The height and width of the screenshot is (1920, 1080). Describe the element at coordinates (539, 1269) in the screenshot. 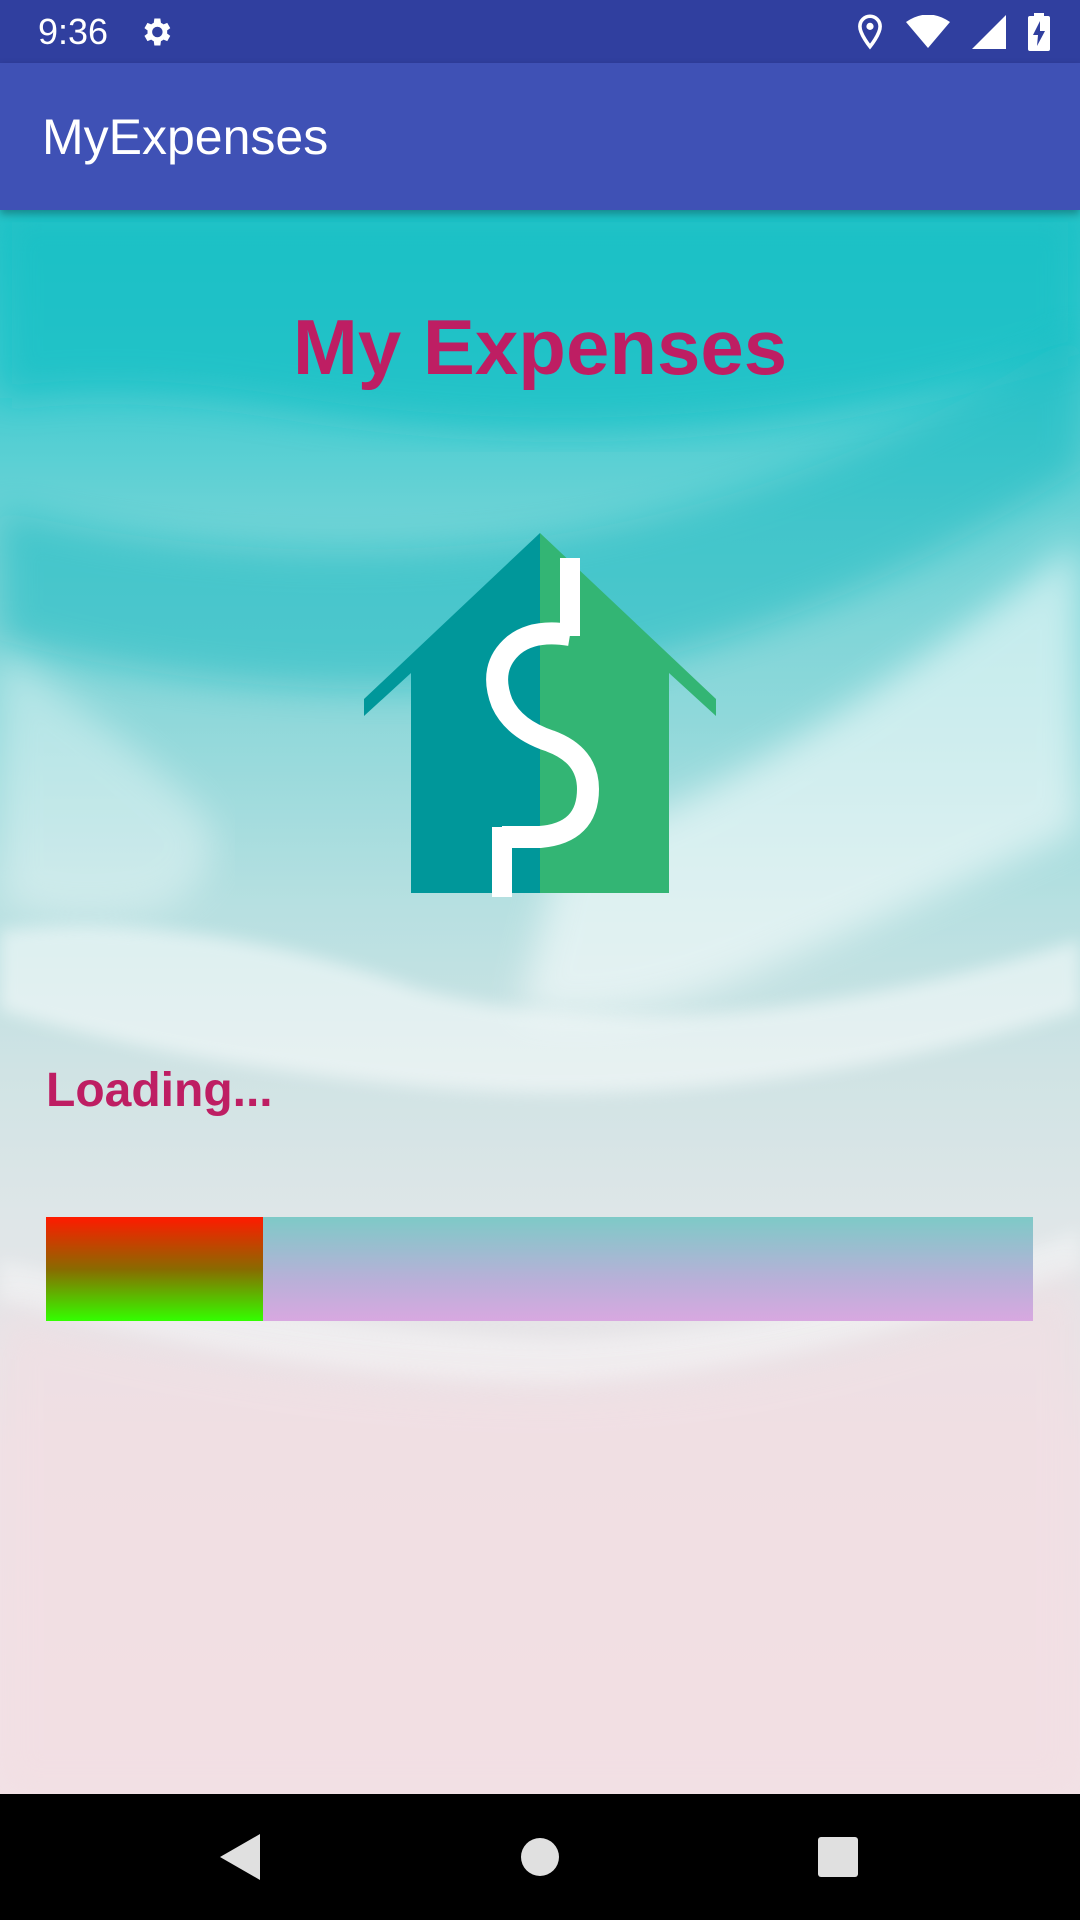

I see `loading-progress-bar` at that location.